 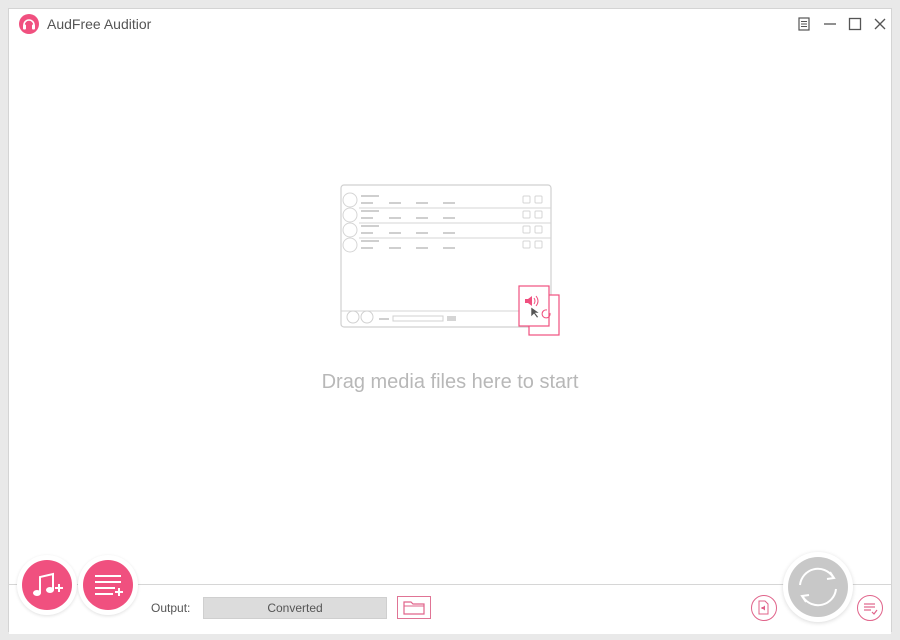 I want to click on minimize-icon, so click(x=830, y=24).